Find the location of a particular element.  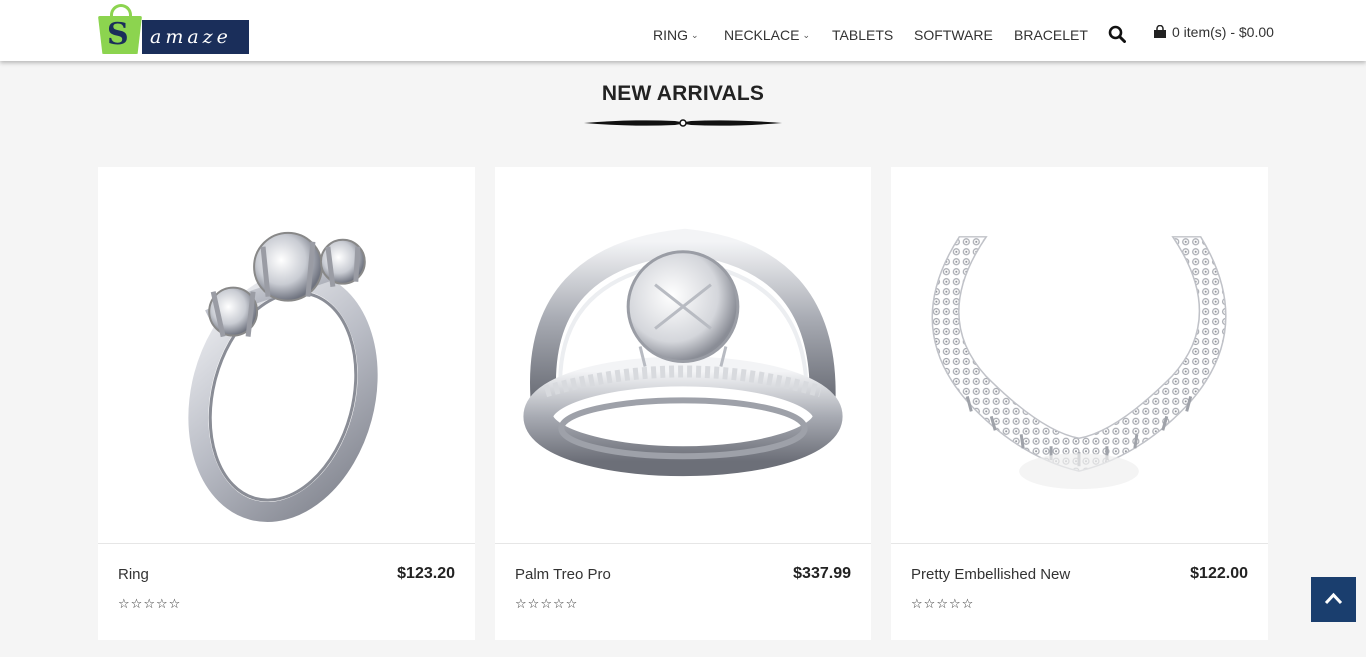

nav-item-necklace: NECKLACE ⌄ is located at coordinates (767, 35).